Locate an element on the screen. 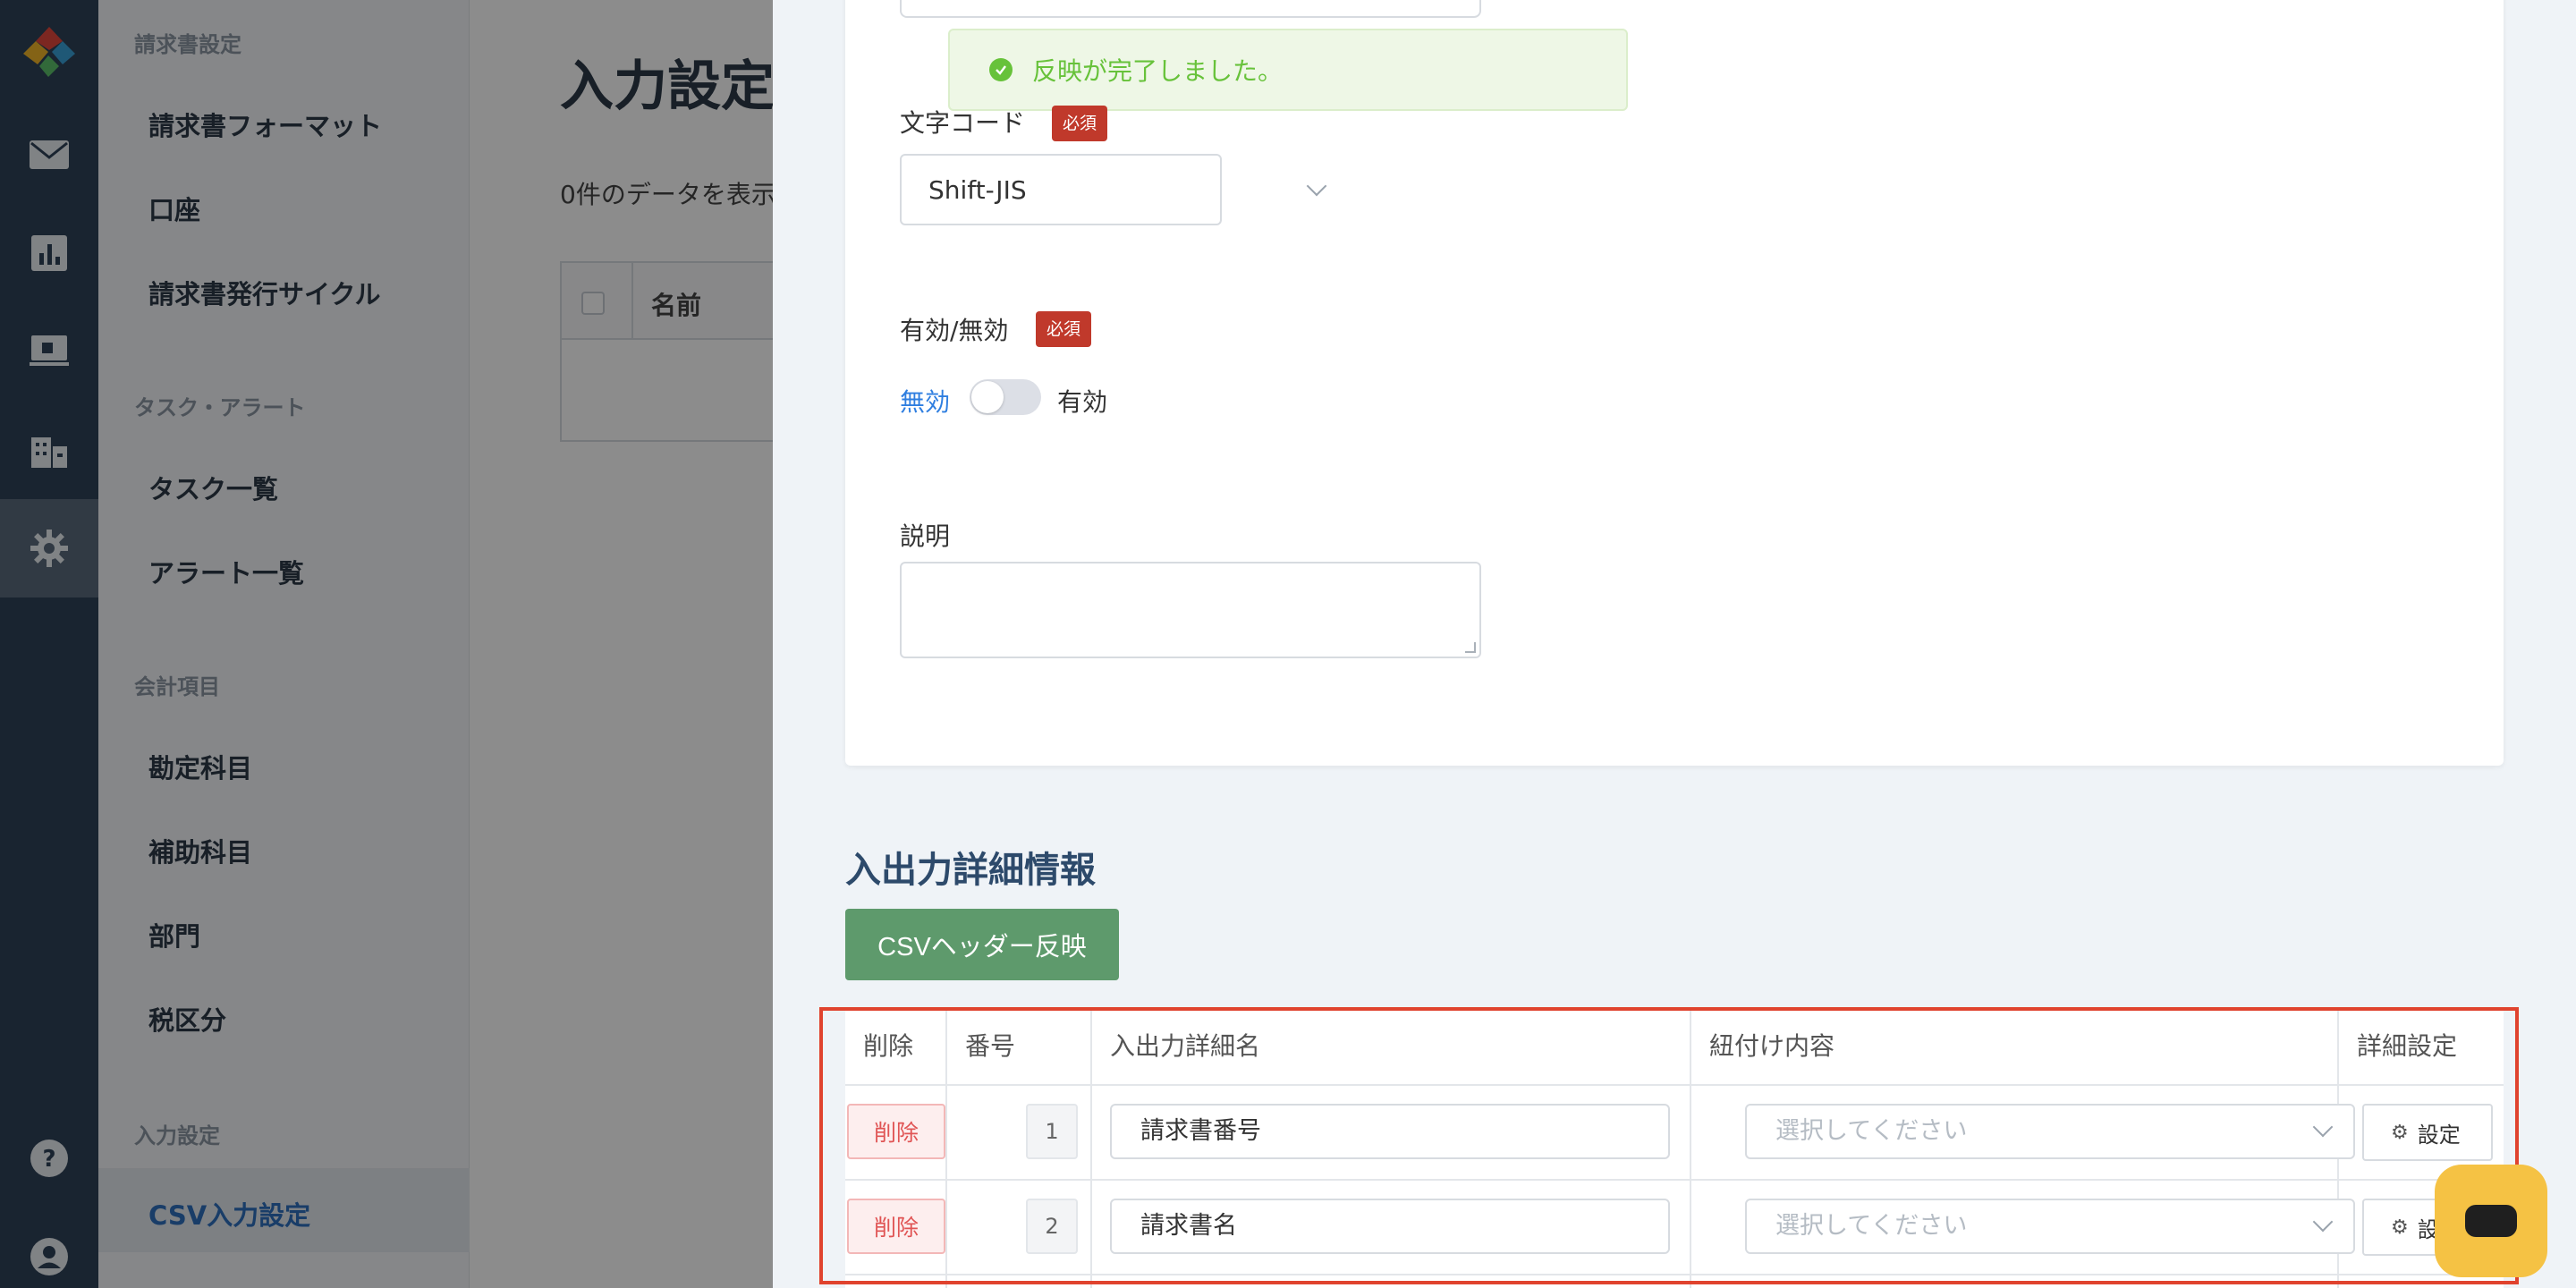 The height and width of the screenshot is (1288, 2576). chat-bubble-icon is located at coordinates (2491, 1221).